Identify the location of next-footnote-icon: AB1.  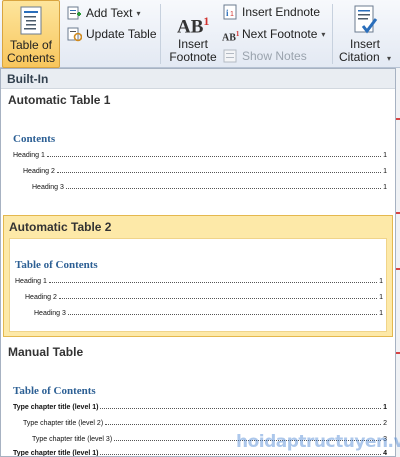
(231, 35).